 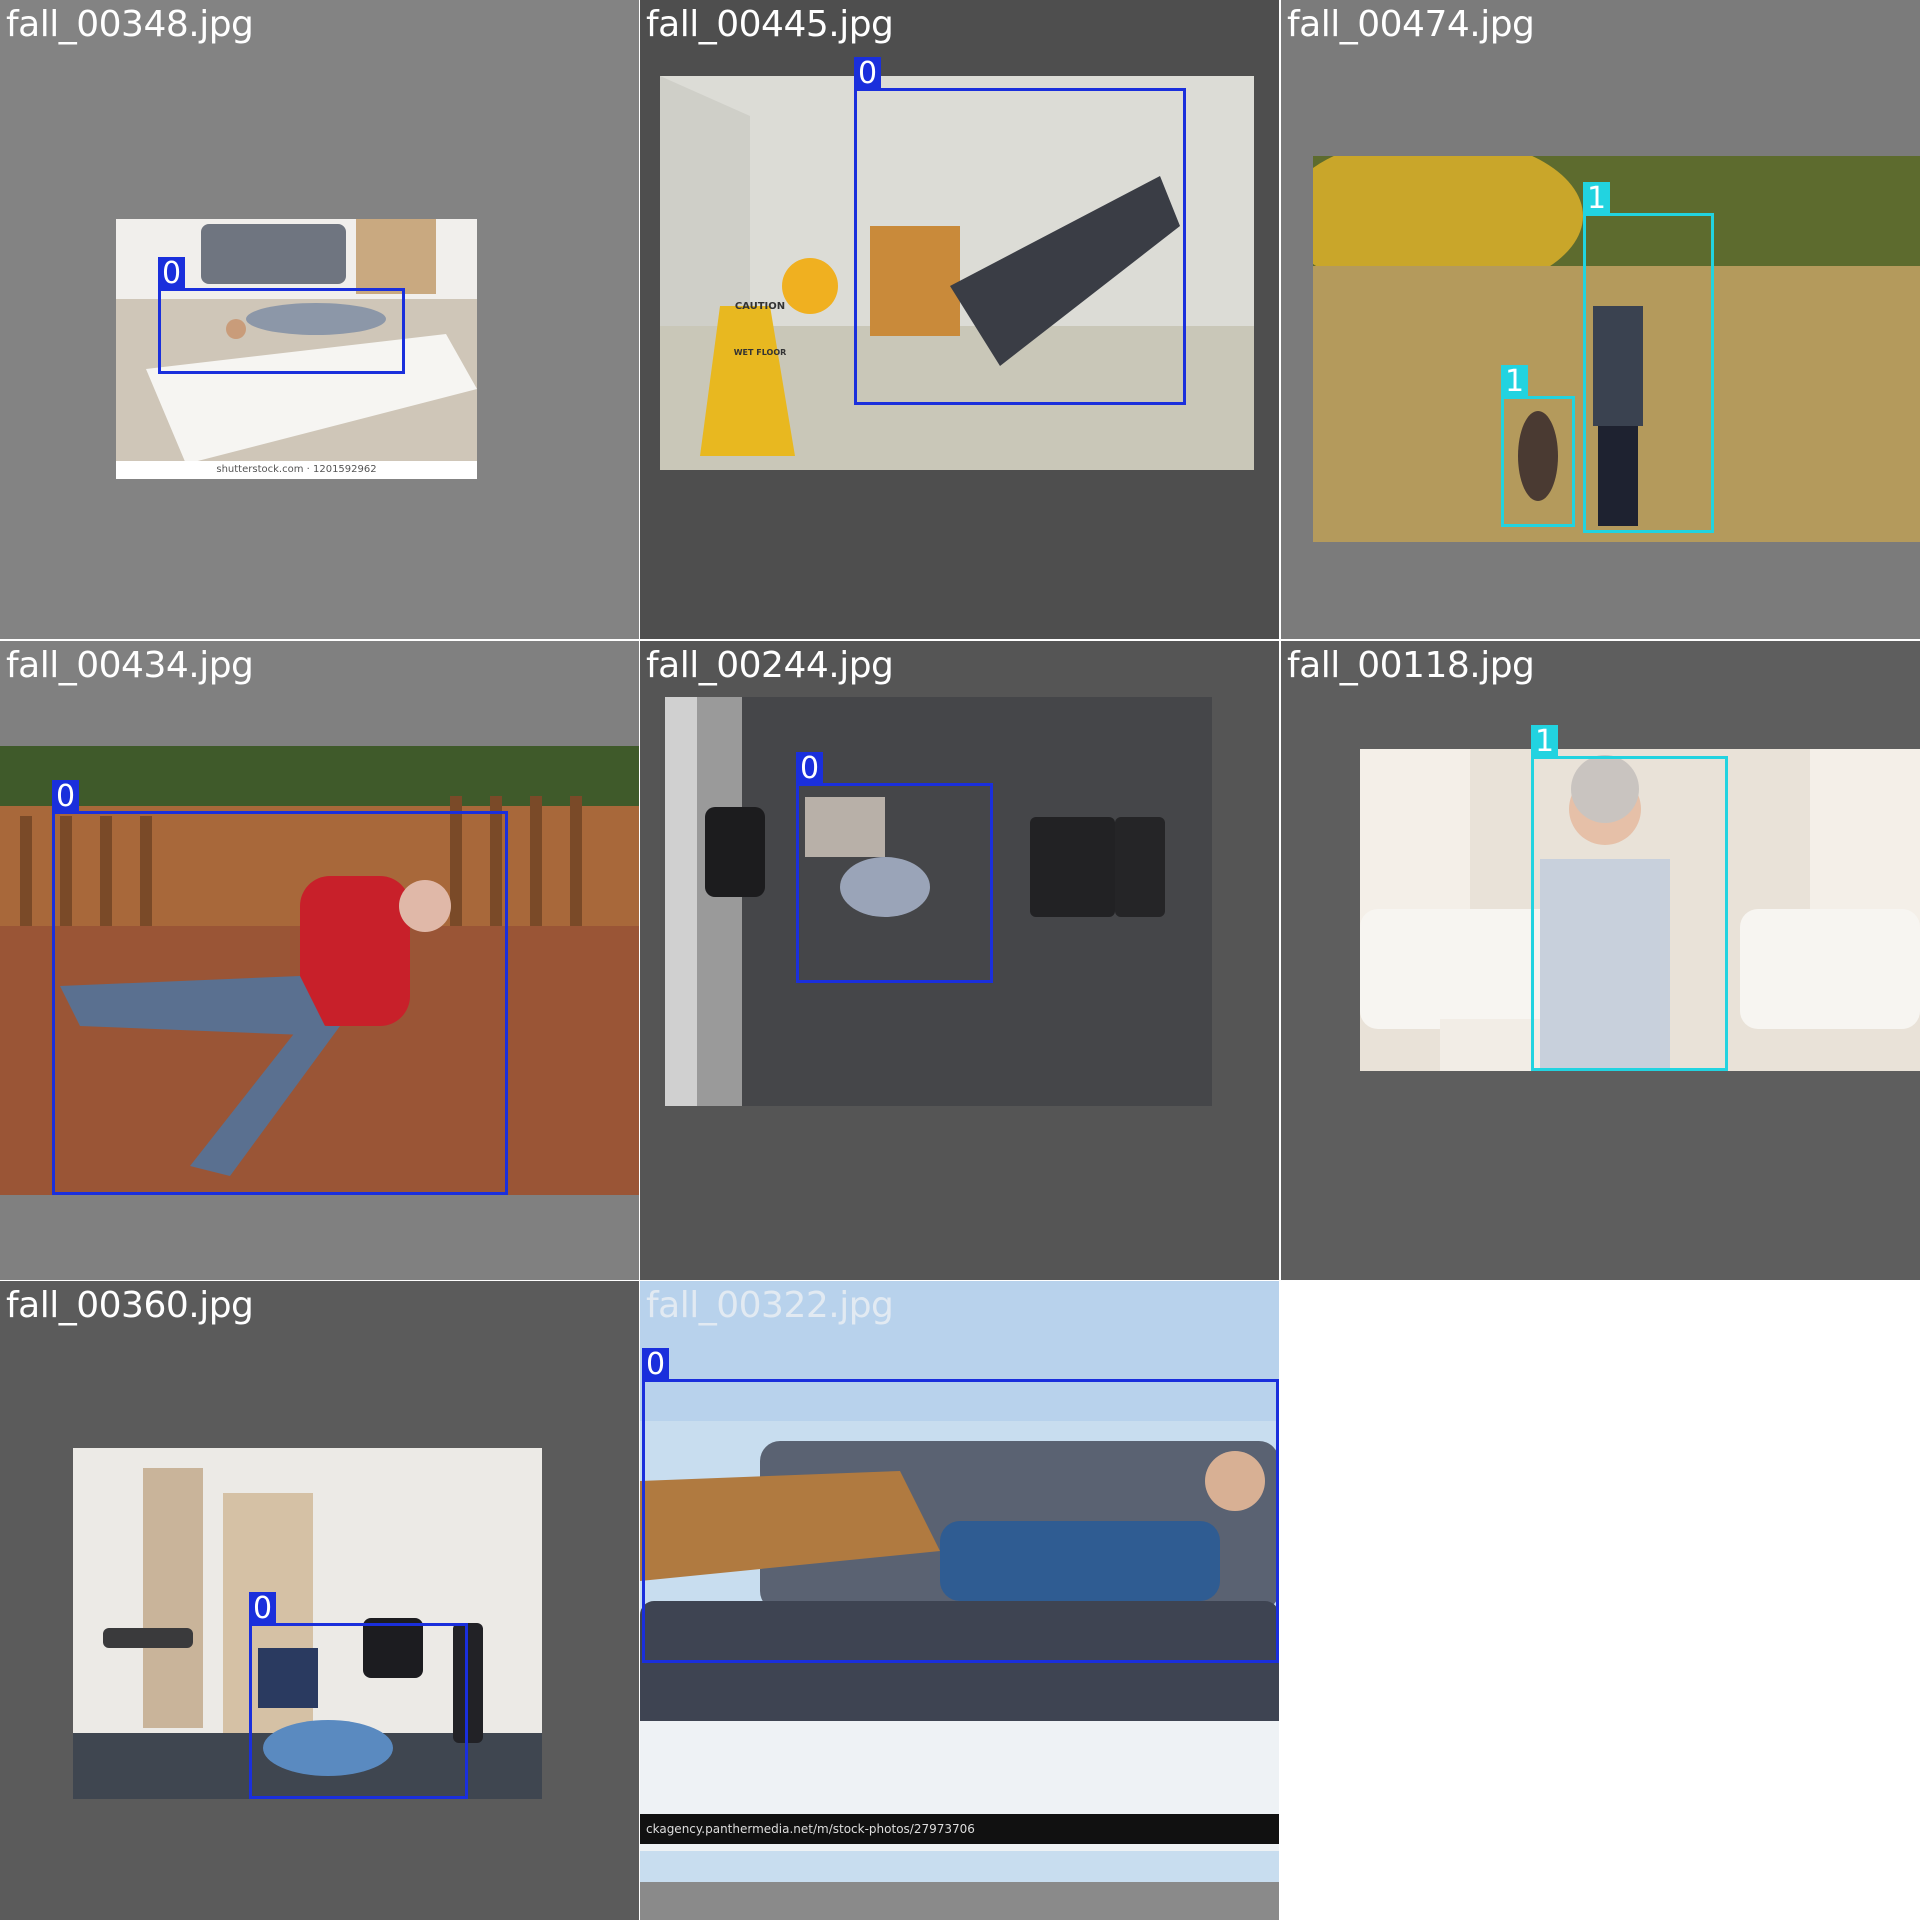 I want to click on mosaic-tile: 0 fall_00360.jpg, so click(x=319, y=1600).